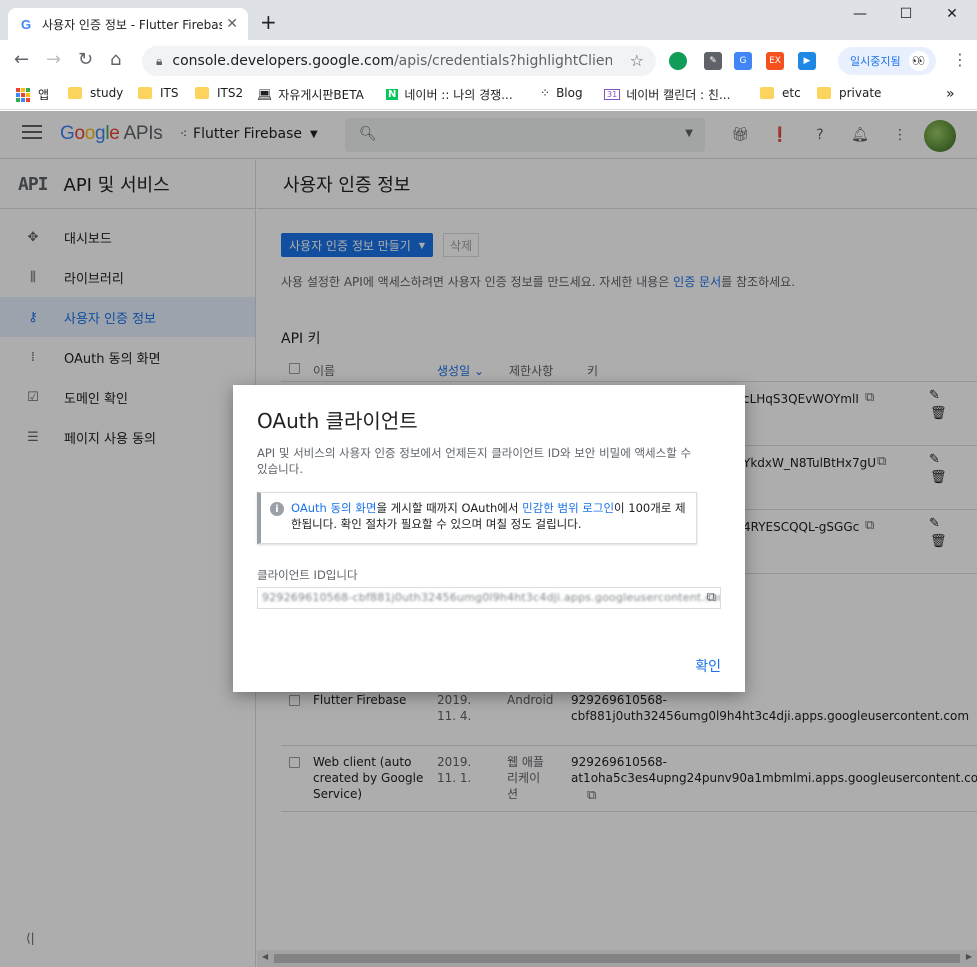 Image resolution: width=977 pixels, height=967 pixels. What do you see at coordinates (918, 61) in the screenshot?
I see `profile-avatar-icon: 👀︎` at bounding box center [918, 61].